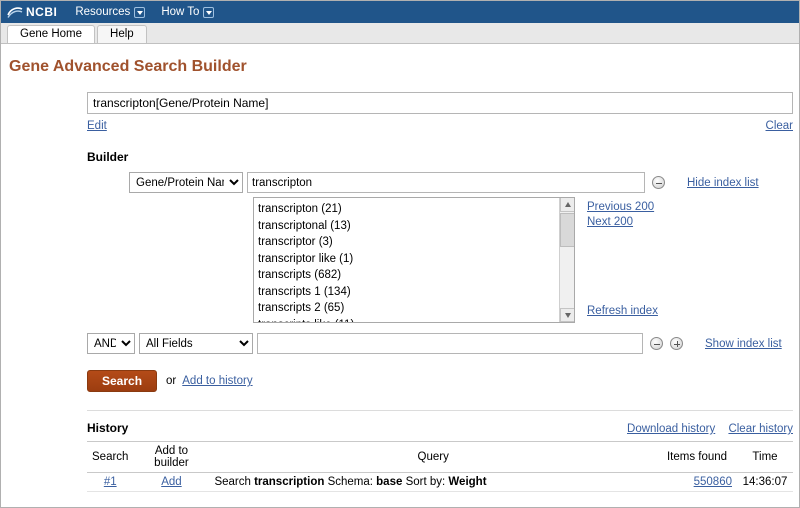 This screenshot has width=800, height=508. What do you see at coordinates (662, 207) in the screenshot?
I see `previous-200-link: Previous 200` at bounding box center [662, 207].